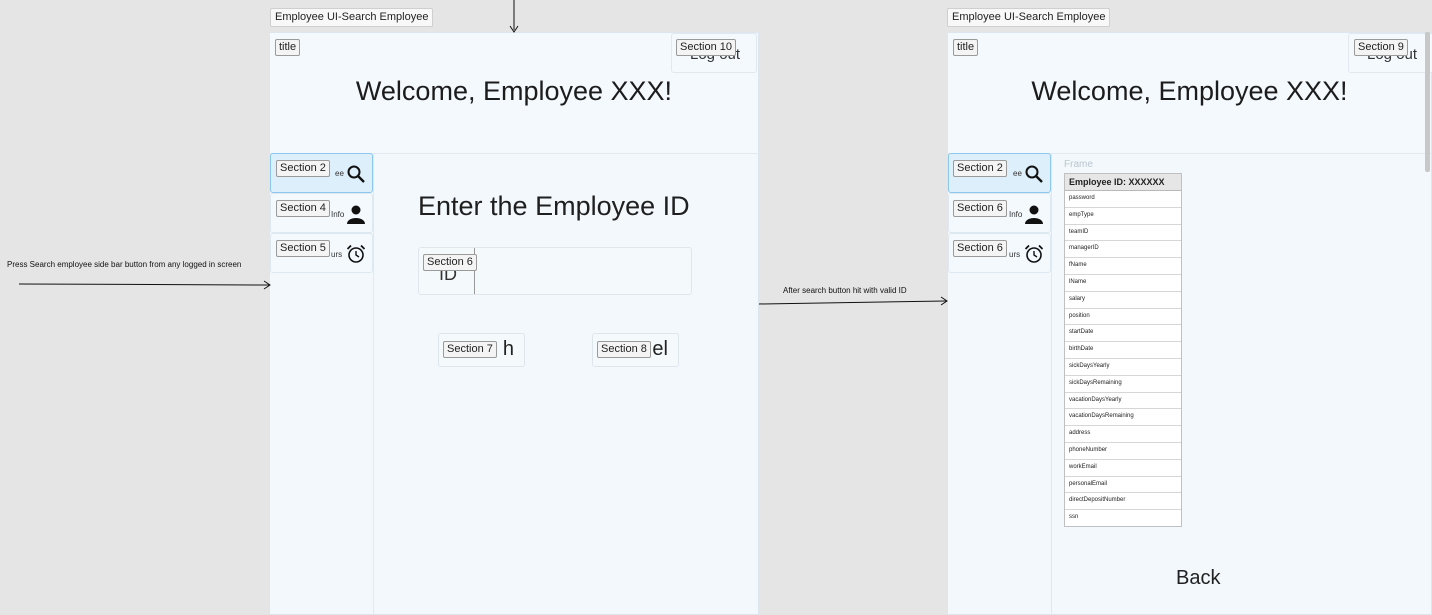 The width and height of the screenshot is (1432, 615). What do you see at coordinates (706, 47) in the screenshot?
I see `section-tag-logout: Section 10` at bounding box center [706, 47].